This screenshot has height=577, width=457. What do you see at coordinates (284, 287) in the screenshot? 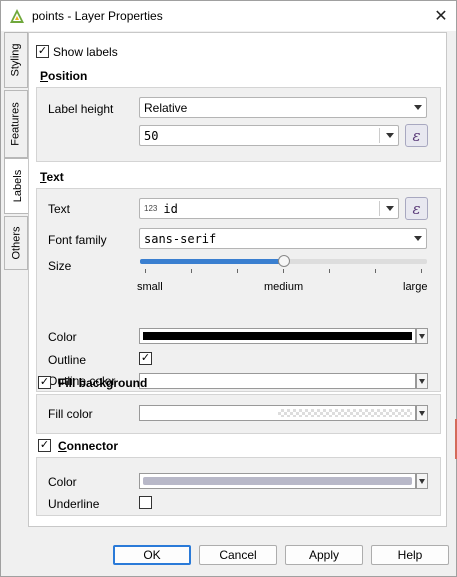
I see `size-medium-label: medium` at bounding box center [284, 287].